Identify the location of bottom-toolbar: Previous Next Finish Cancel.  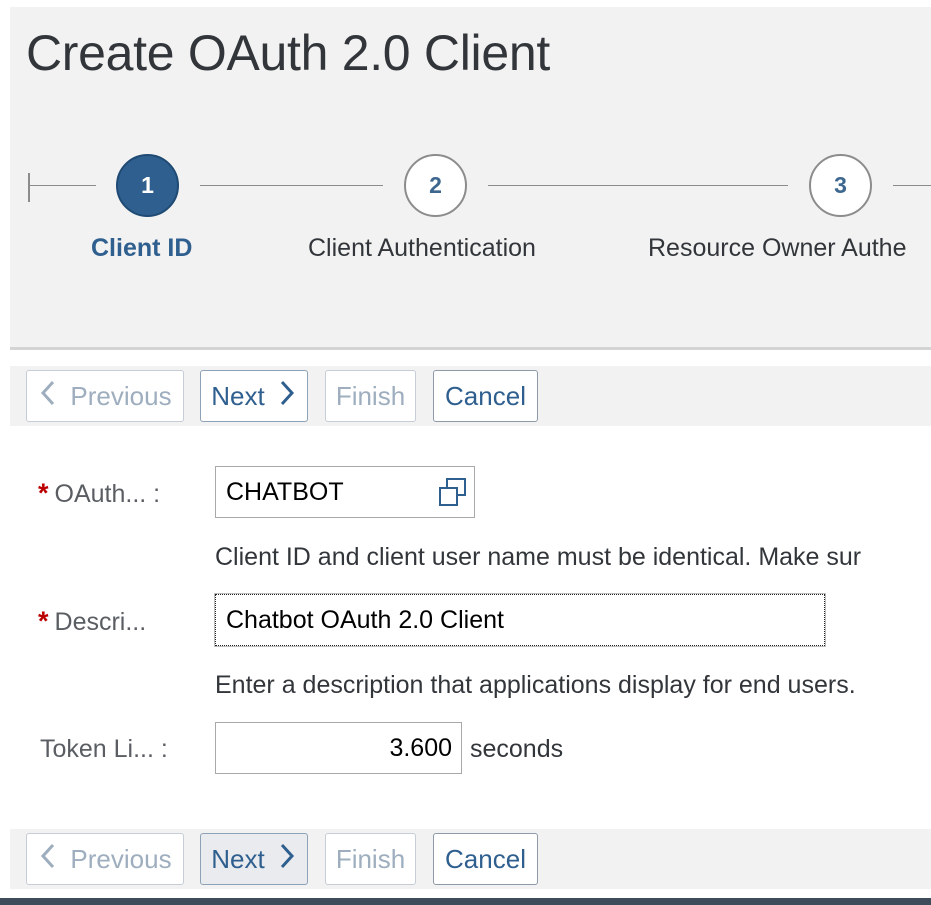
(470, 859).